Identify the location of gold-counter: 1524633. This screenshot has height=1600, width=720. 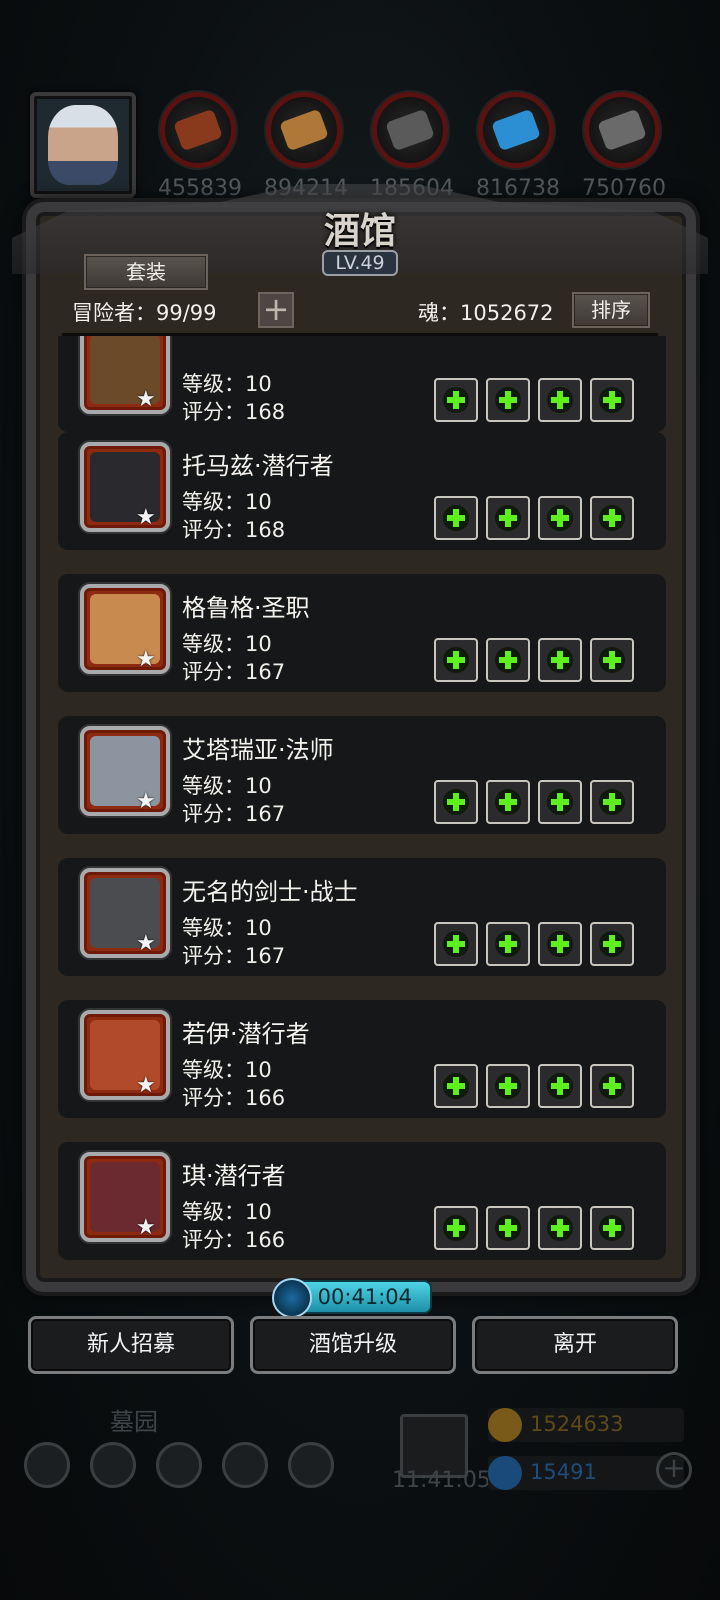
(586, 1425).